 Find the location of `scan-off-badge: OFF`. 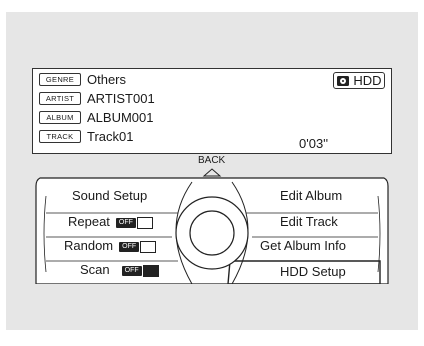

scan-off-badge: OFF is located at coordinates (131, 270).